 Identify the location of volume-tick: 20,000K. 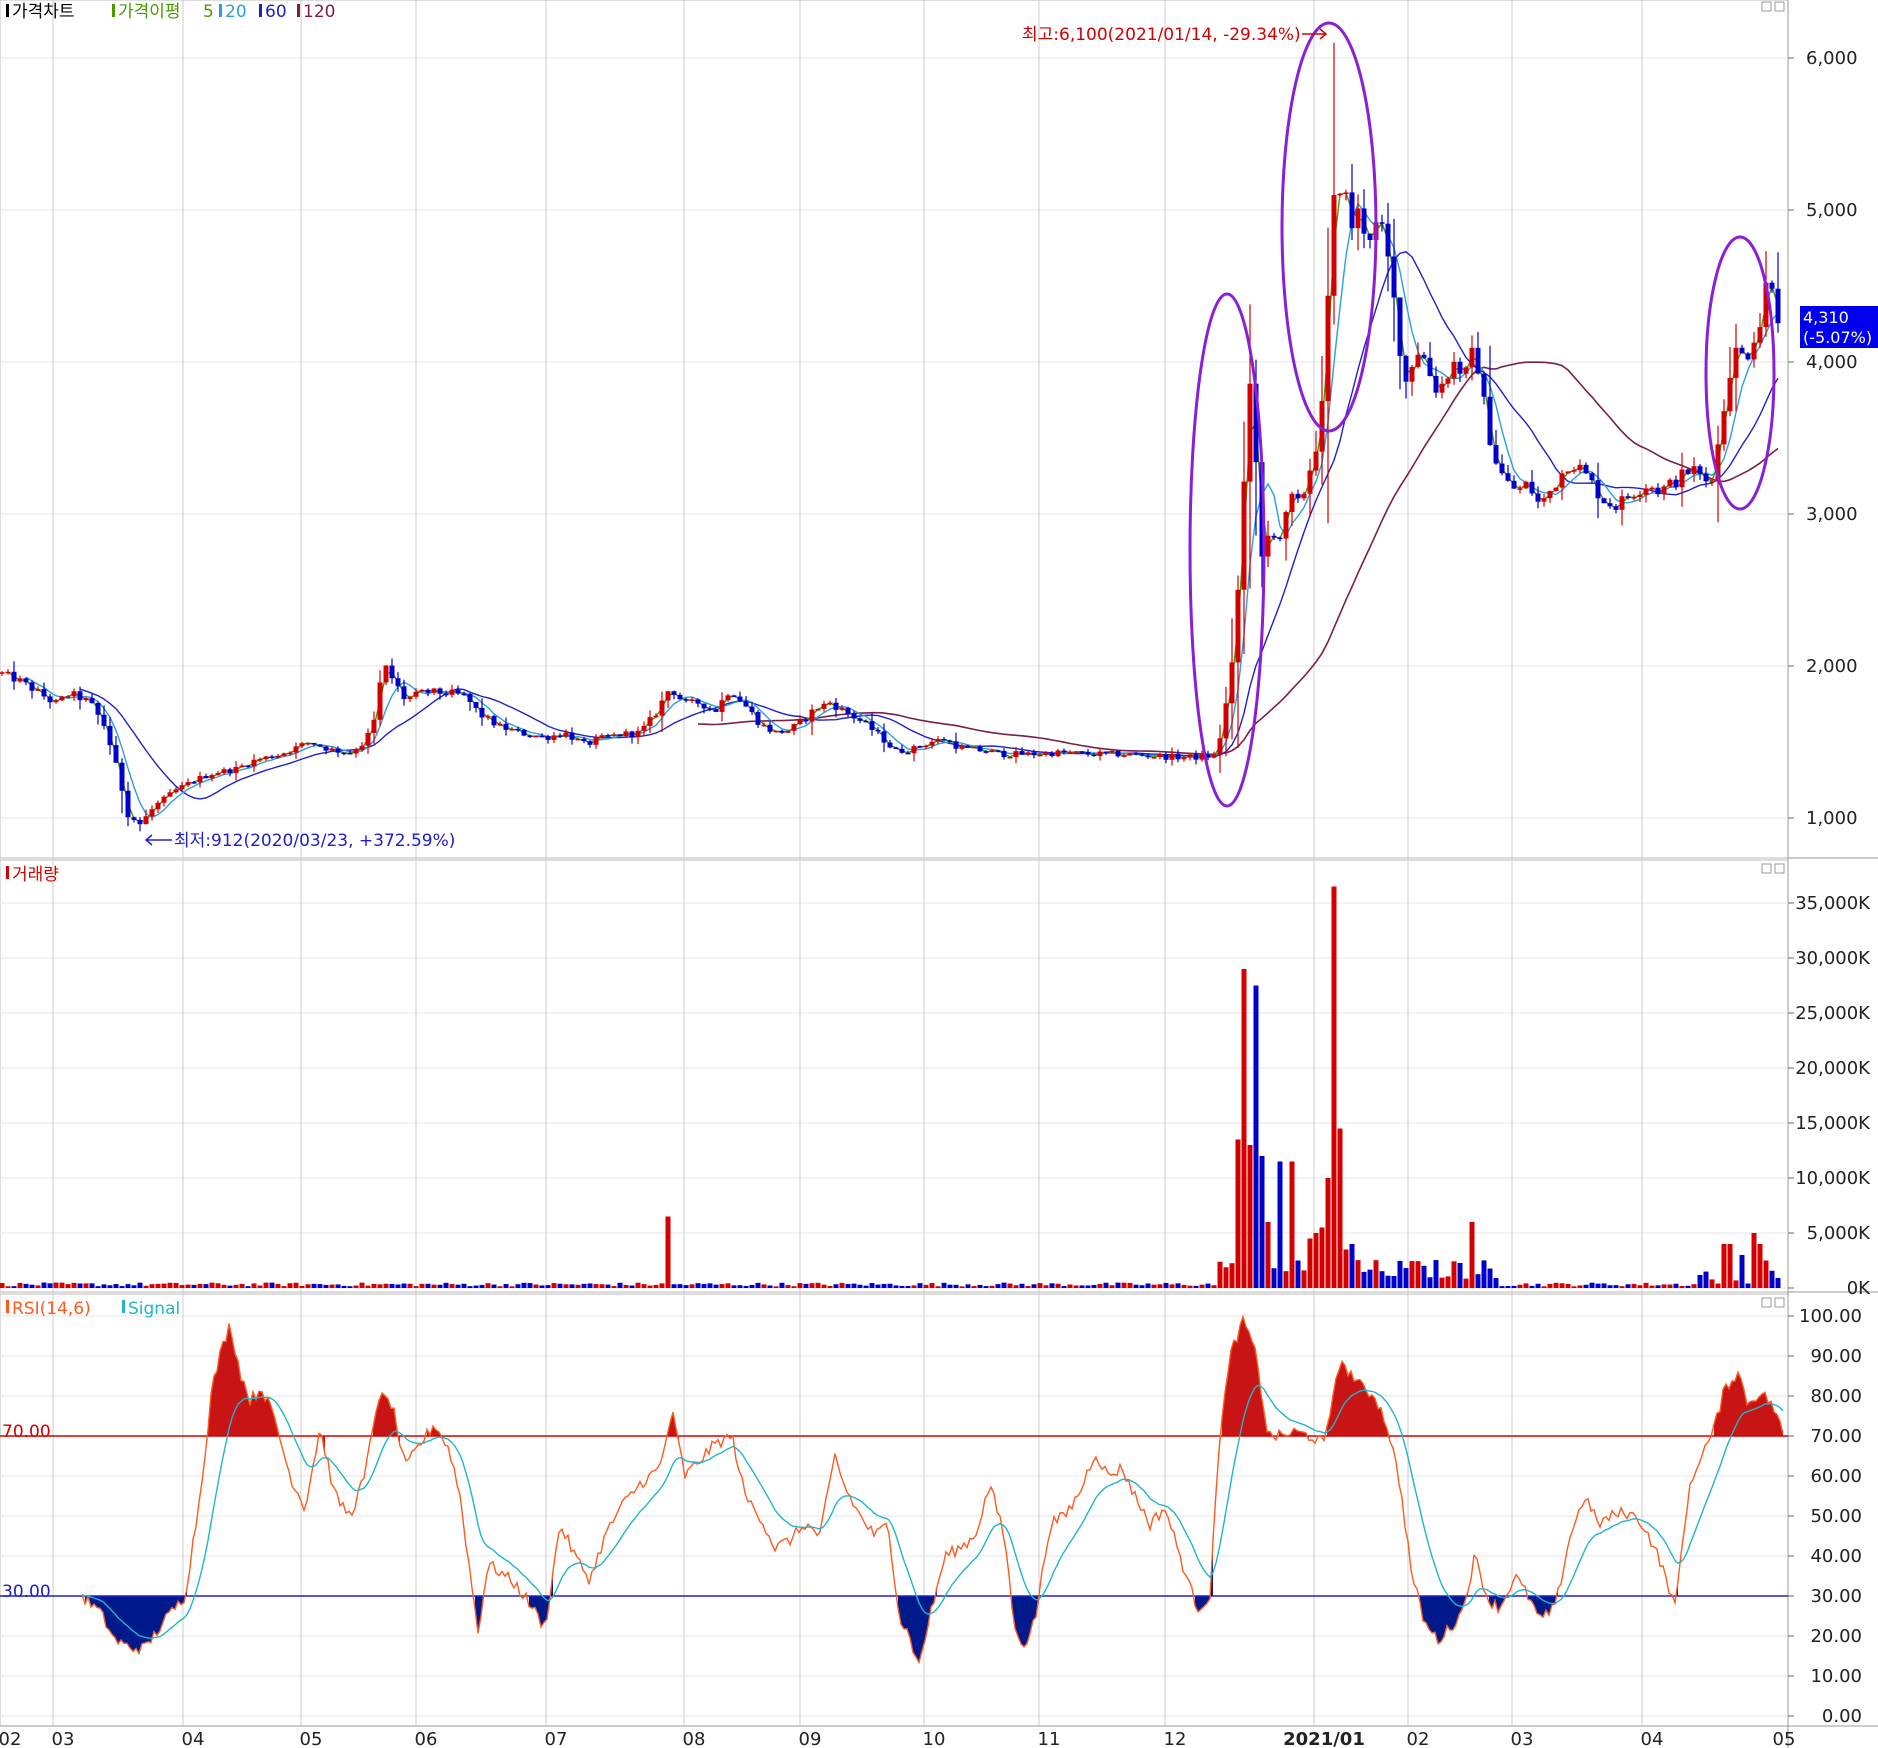
(1833, 1068).